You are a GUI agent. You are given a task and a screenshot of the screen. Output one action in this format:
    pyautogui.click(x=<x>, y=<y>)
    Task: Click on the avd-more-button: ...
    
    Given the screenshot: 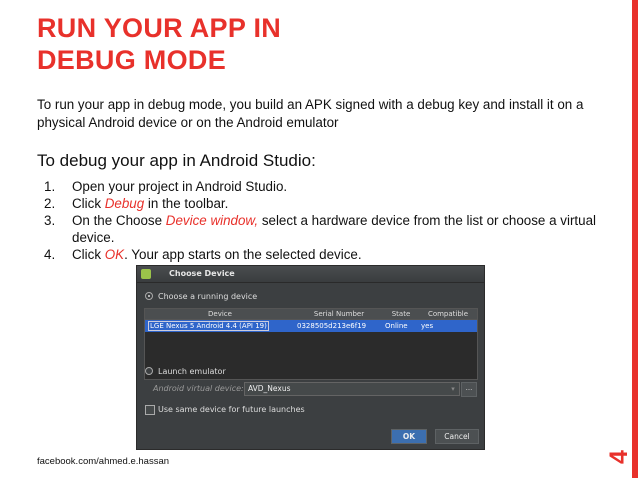 What is the action you would take?
    pyautogui.click(x=469, y=389)
    